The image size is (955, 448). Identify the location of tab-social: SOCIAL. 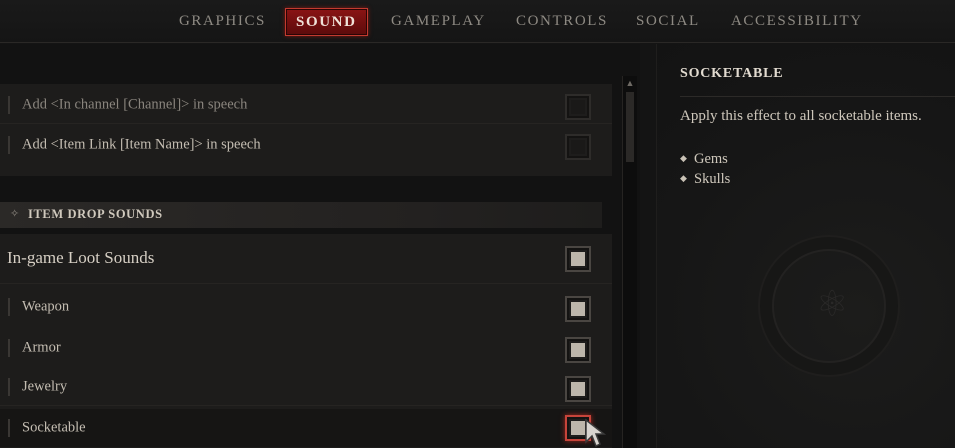
(668, 21).